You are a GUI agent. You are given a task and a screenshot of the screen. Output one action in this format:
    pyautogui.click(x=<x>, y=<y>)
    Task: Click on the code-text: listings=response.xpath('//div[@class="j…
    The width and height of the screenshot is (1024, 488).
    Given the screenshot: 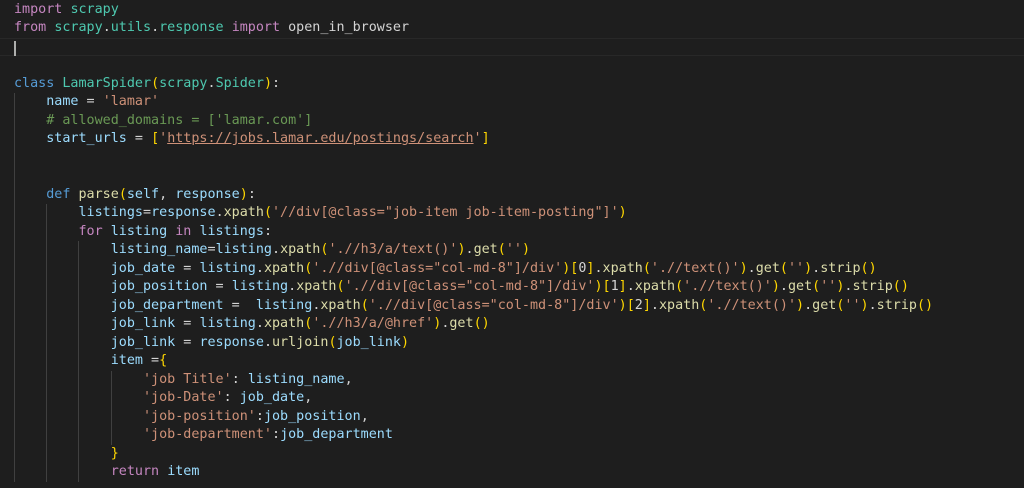 What is the action you would take?
    pyautogui.click(x=320, y=213)
    